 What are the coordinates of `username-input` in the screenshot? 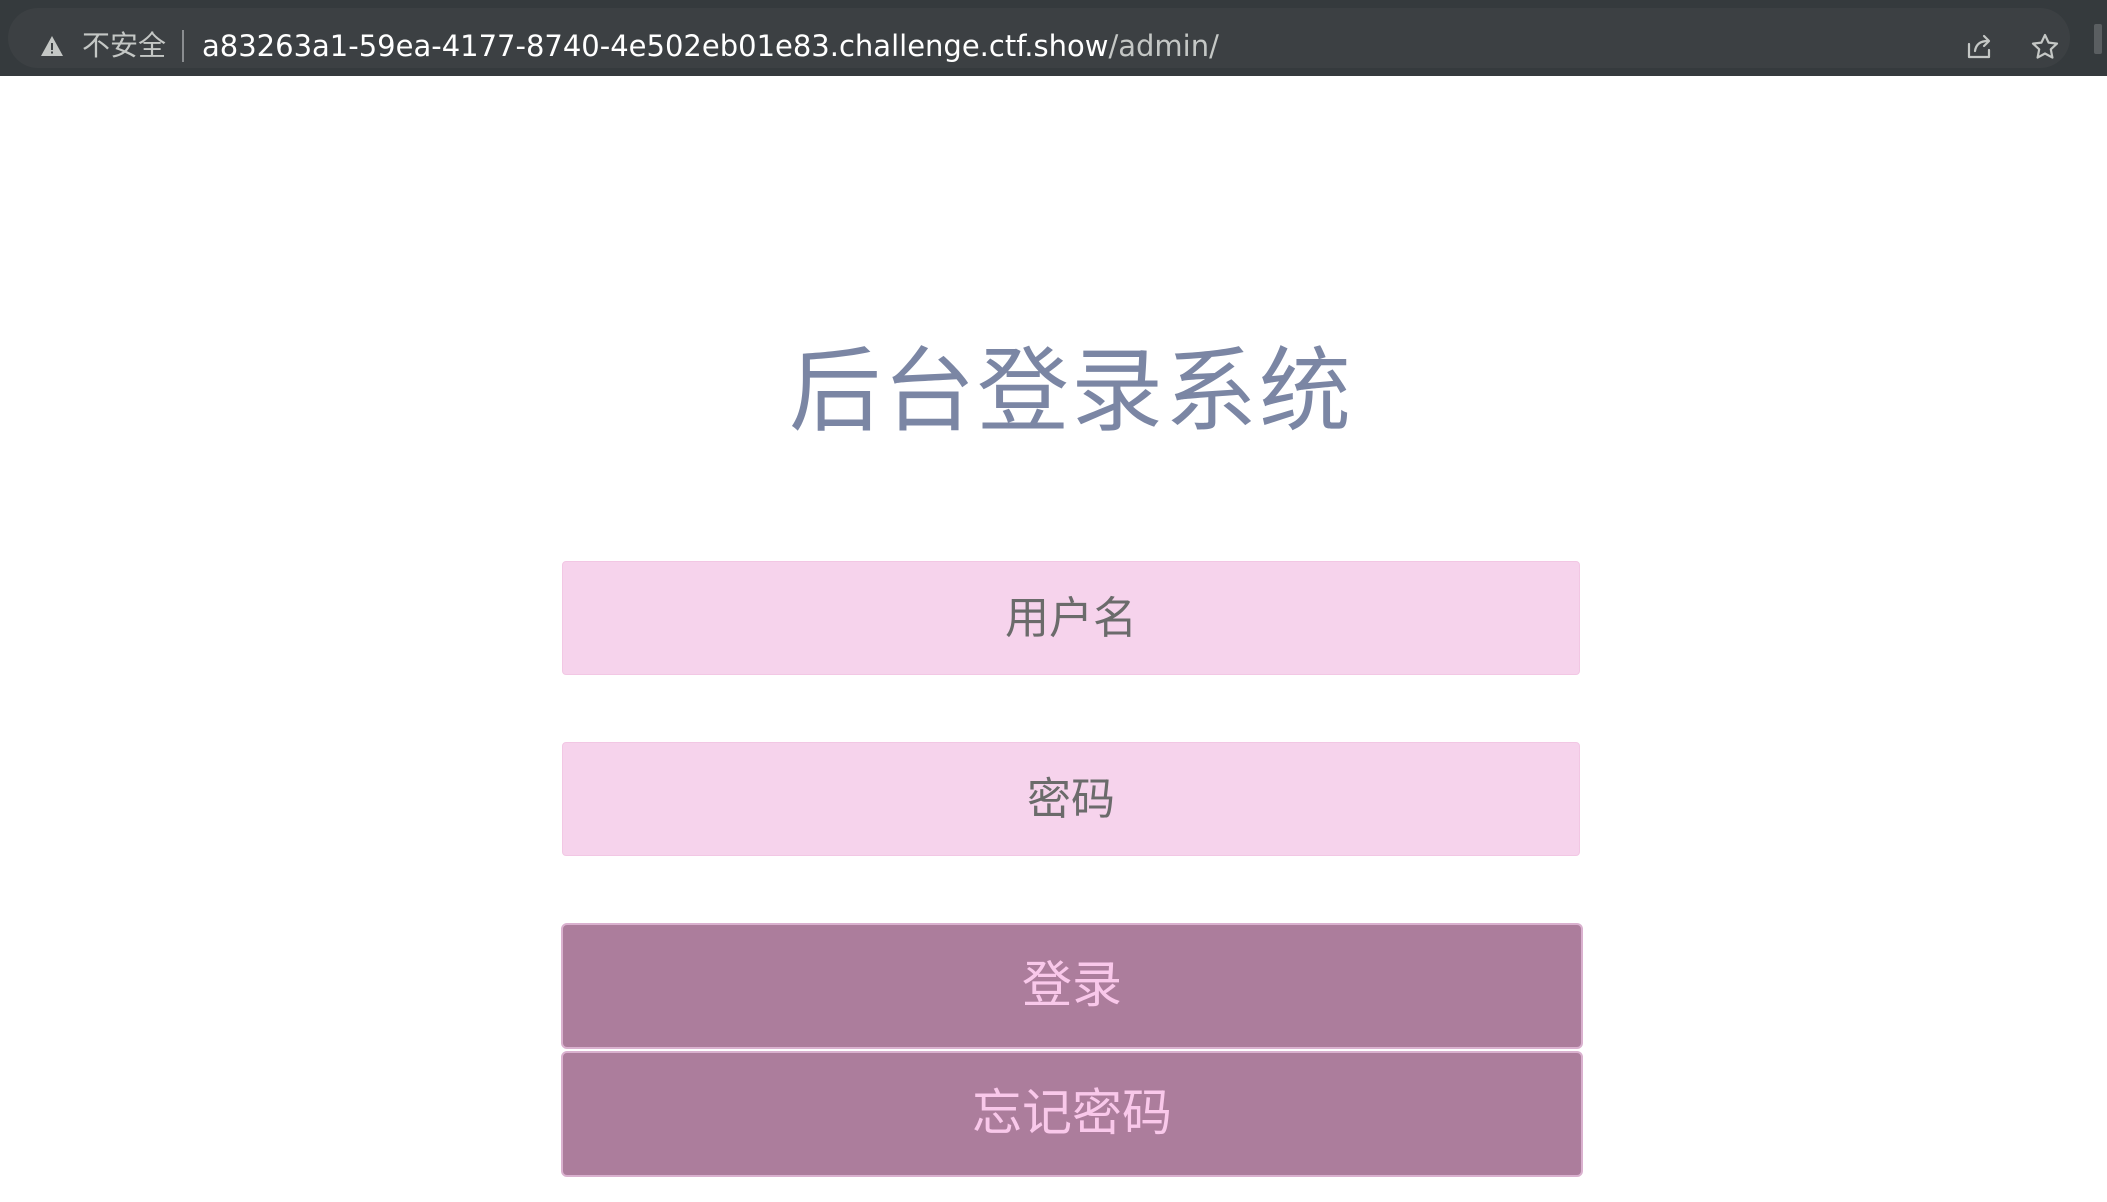 It's located at (1071, 618).